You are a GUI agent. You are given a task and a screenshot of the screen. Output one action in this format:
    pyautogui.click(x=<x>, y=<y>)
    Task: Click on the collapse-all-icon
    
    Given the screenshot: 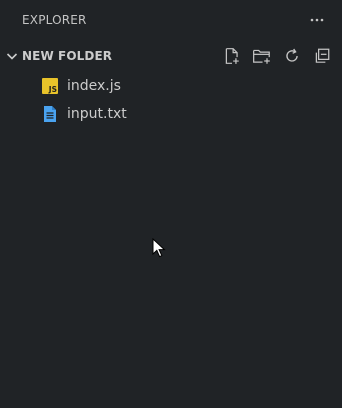 What is the action you would take?
    pyautogui.click(x=322, y=56)
    